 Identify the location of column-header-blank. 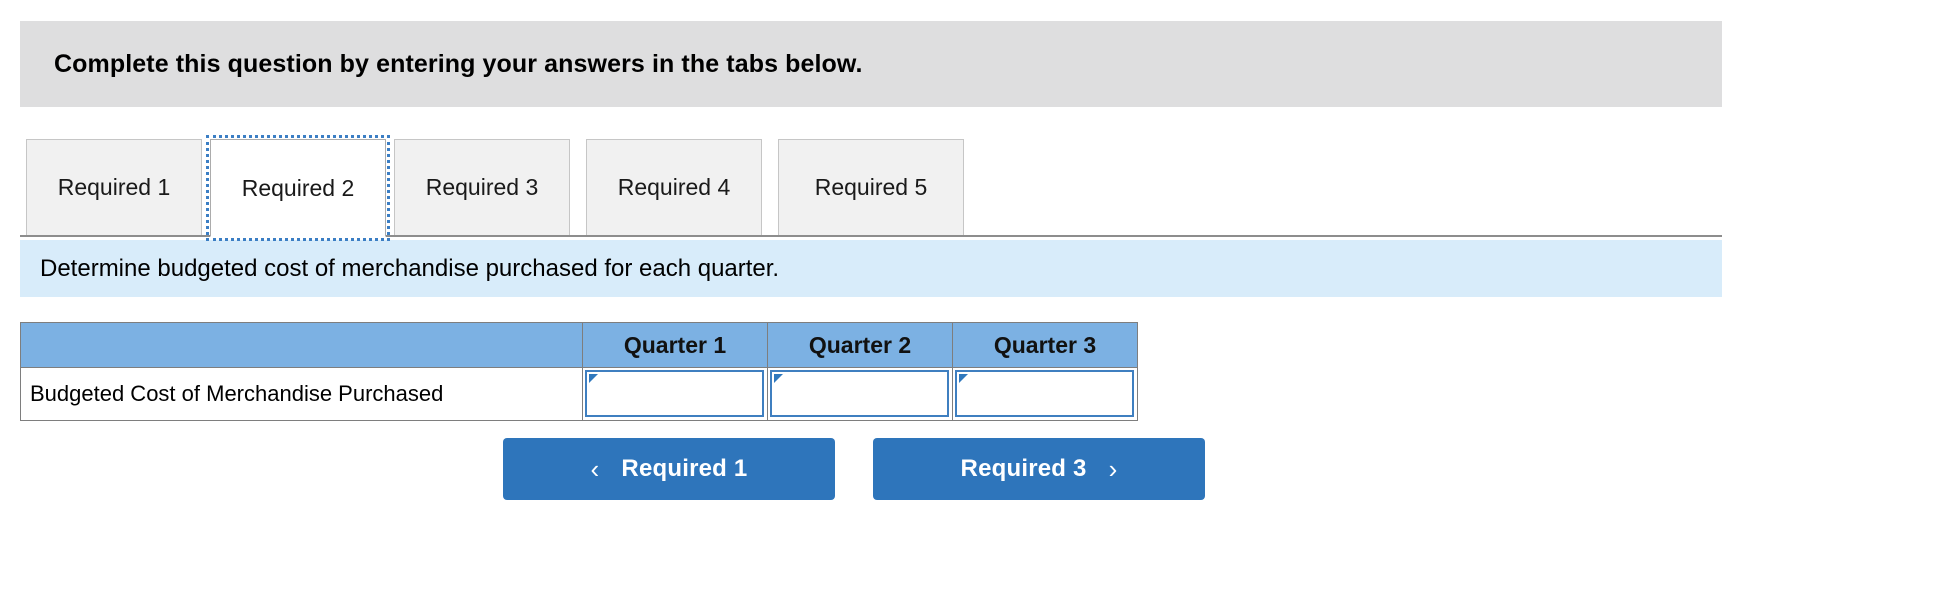
(301, 345).